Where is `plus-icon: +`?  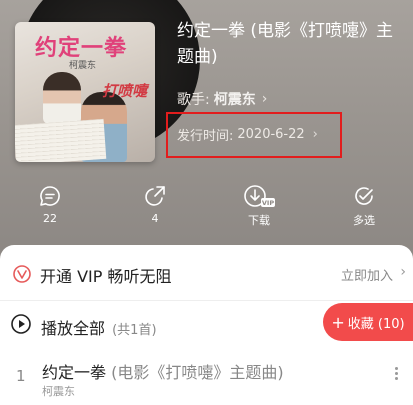 plus-icon: + is located at coordinates (338, 322).